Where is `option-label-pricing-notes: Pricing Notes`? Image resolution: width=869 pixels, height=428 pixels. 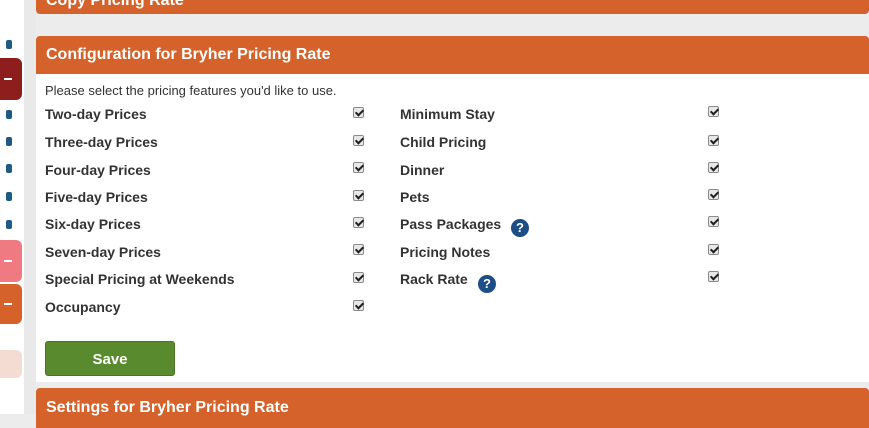
option-label-pricing-notes: Pricing Notes is located at coordinates (445, 252).